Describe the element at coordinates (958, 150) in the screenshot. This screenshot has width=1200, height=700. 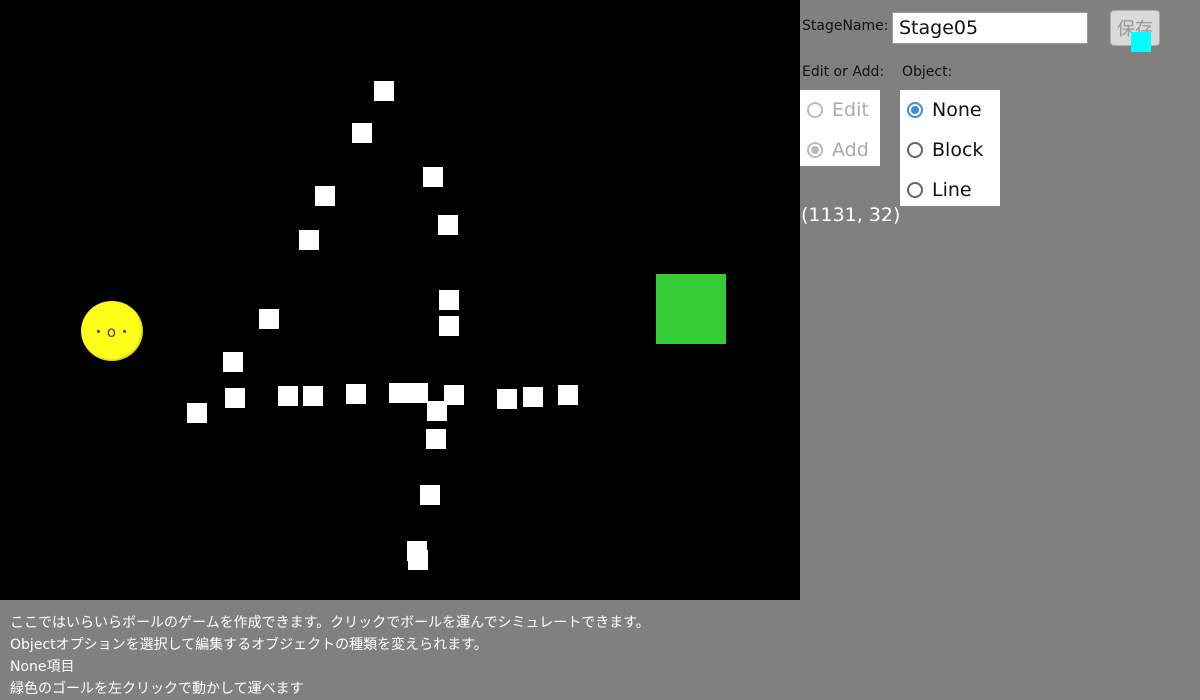
I see `radio-label: Block` at that location.